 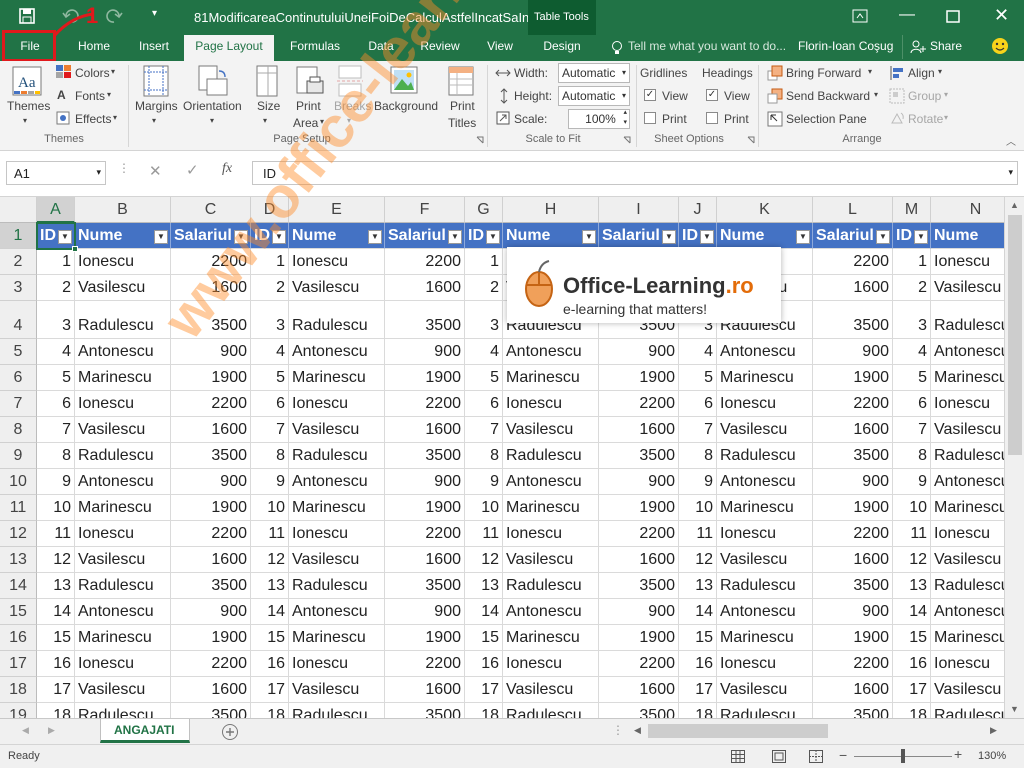 I want to click on table-header-cell: Nume▼, so click(x=967, y=236).